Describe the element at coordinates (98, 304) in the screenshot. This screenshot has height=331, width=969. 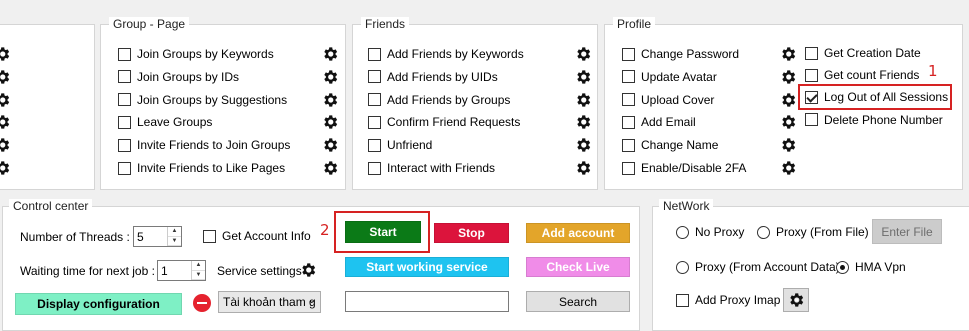
I see `display-configuration-button: Display configuration` at that location.